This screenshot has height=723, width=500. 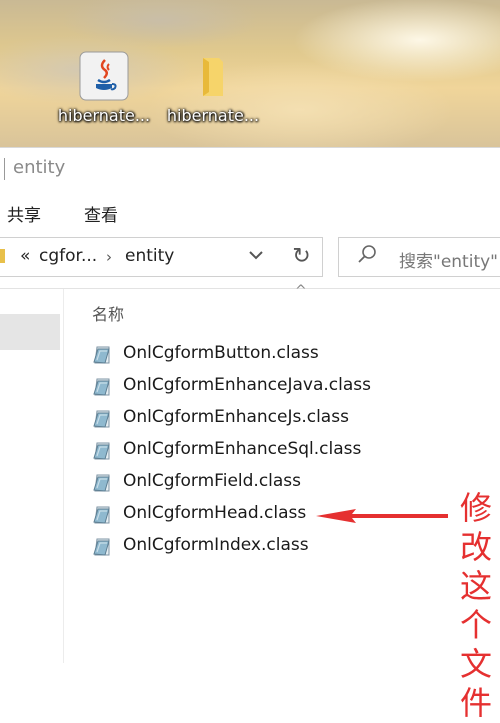 I want to click on file-row: OnlCgformButton.class, so click(x=242, y=359).